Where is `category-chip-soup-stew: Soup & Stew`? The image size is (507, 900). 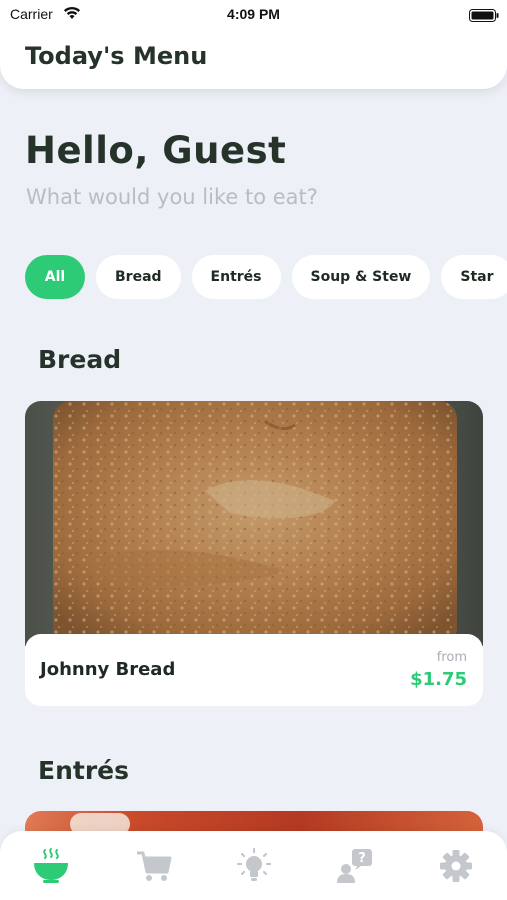
category-chip-soup-stew: Soup & Stew is located at coordinates (361, 277).